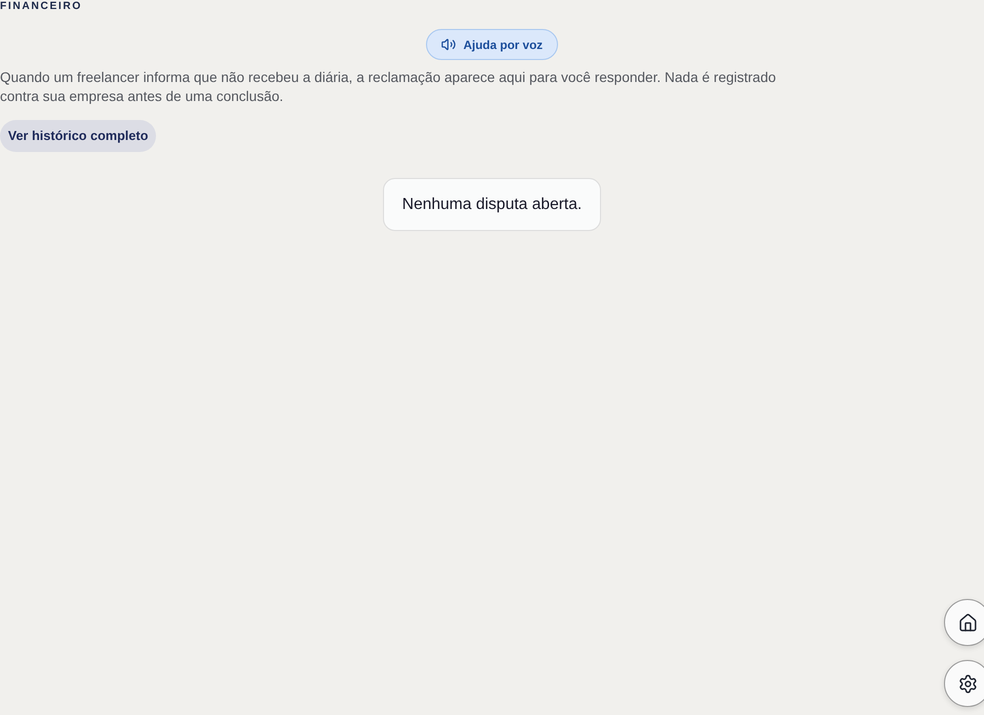  I want to click on home-icon, so click(968, 622).